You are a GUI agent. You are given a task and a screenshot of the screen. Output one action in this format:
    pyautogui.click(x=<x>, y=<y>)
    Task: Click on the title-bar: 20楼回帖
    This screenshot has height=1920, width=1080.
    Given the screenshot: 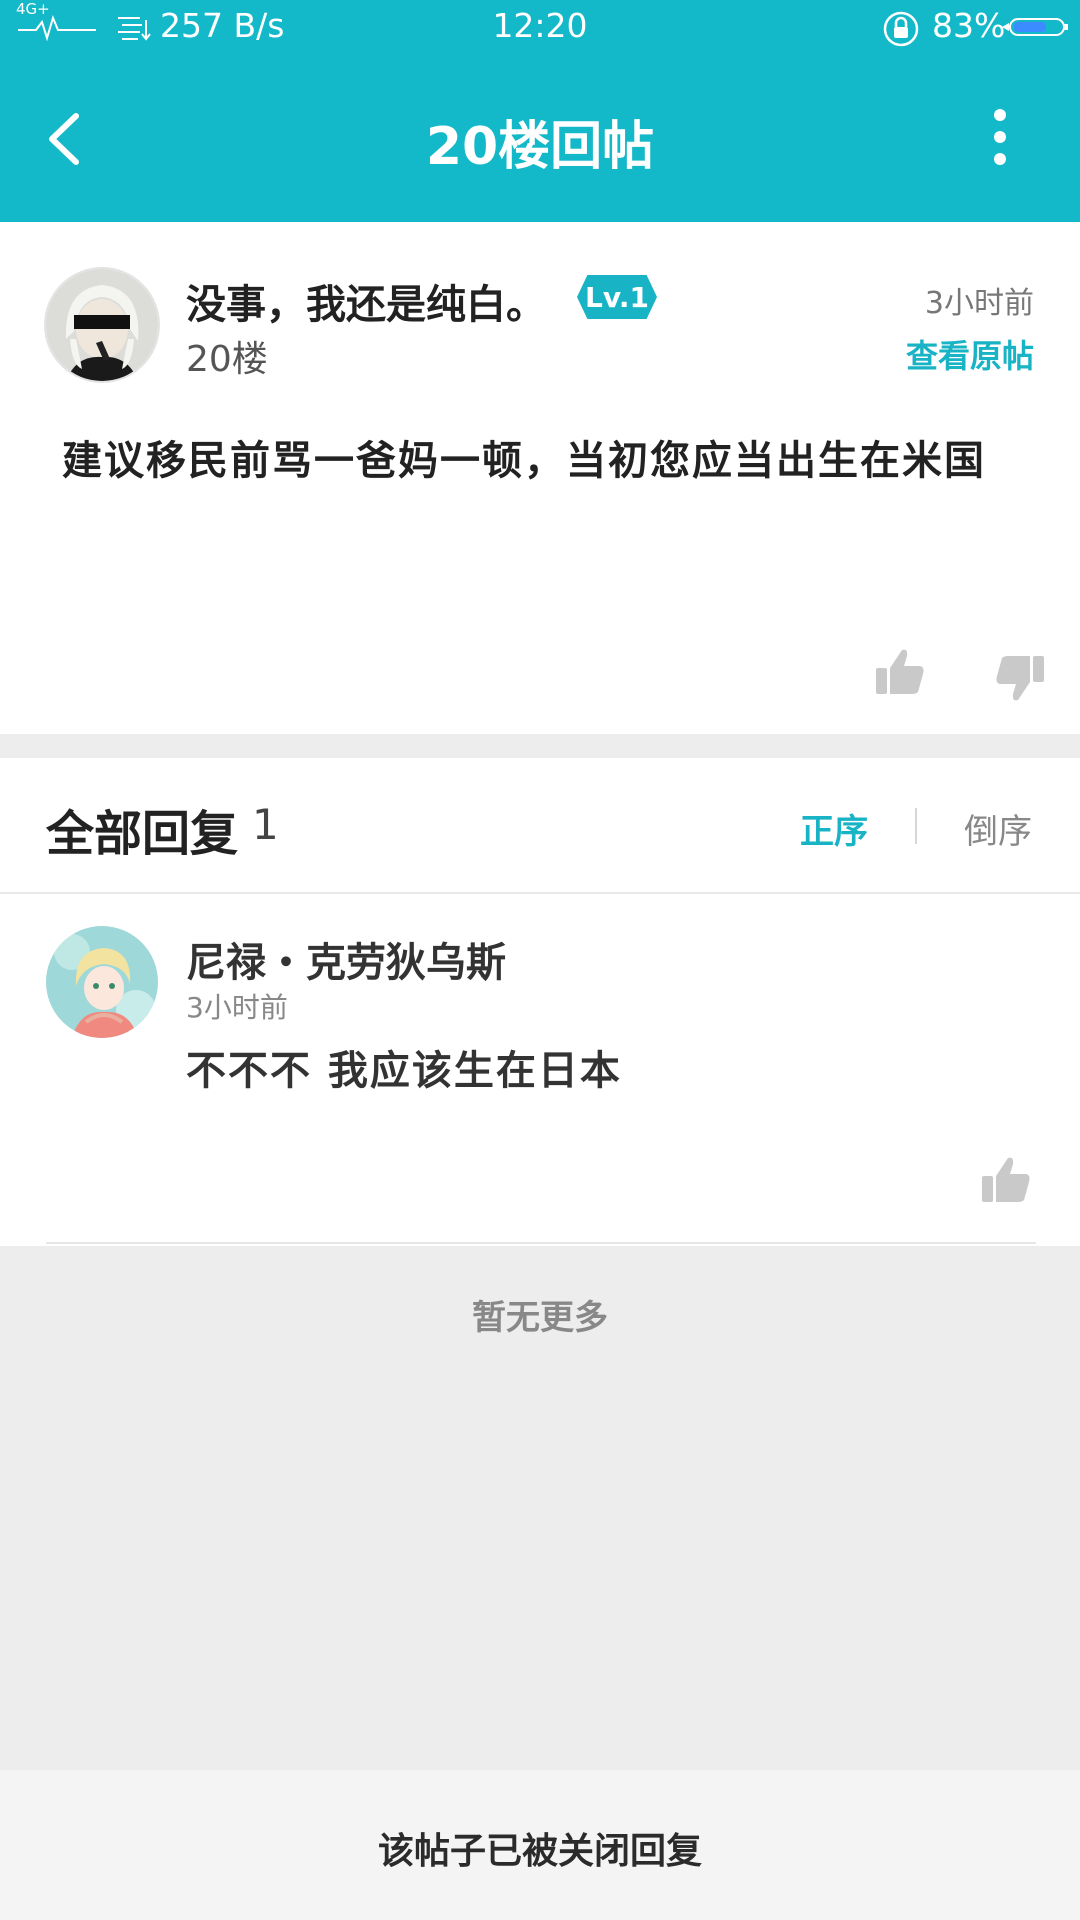 What is the action you would take?
    pyautogui.click(x=540, y=138)
    